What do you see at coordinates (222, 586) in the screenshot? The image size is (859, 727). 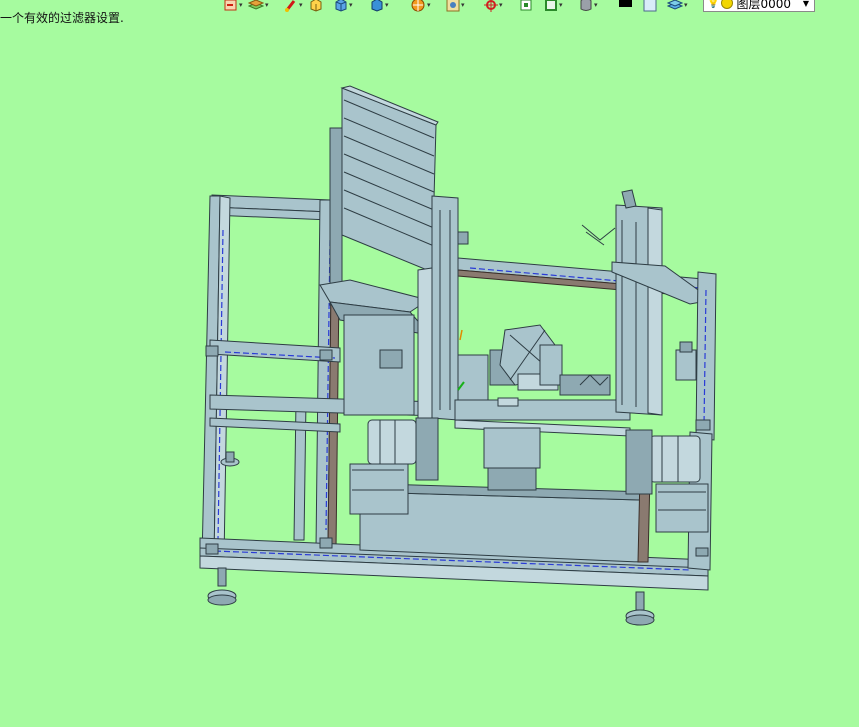 I see `foot-left` at bounding box center [222, 586].